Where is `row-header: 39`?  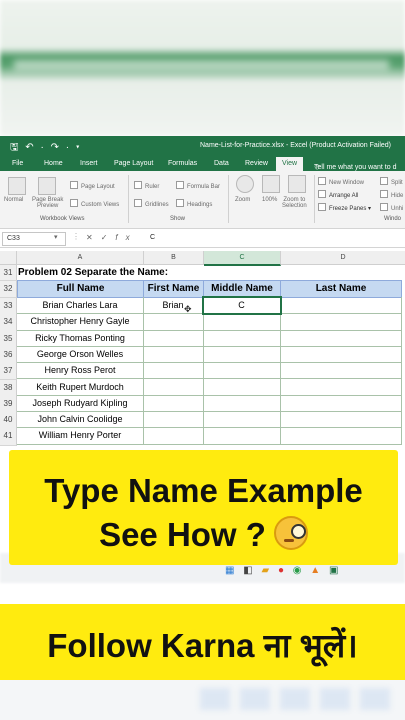
row-header: 39 is located at coordinates (8, 404).